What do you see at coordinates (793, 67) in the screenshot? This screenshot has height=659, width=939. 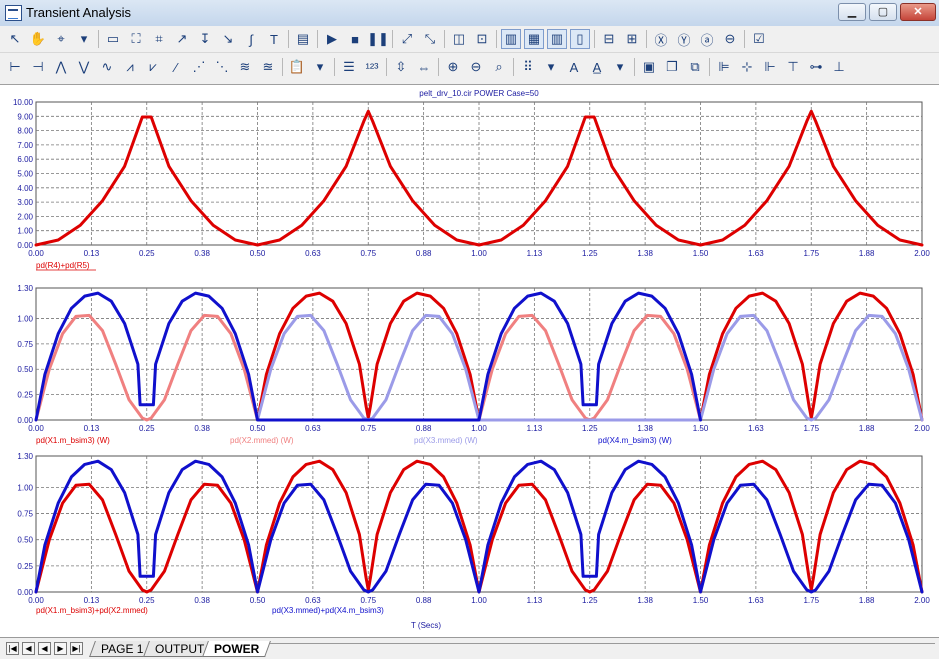 I see `align-top-icon: ⊤` at bounding box center [793, 67].